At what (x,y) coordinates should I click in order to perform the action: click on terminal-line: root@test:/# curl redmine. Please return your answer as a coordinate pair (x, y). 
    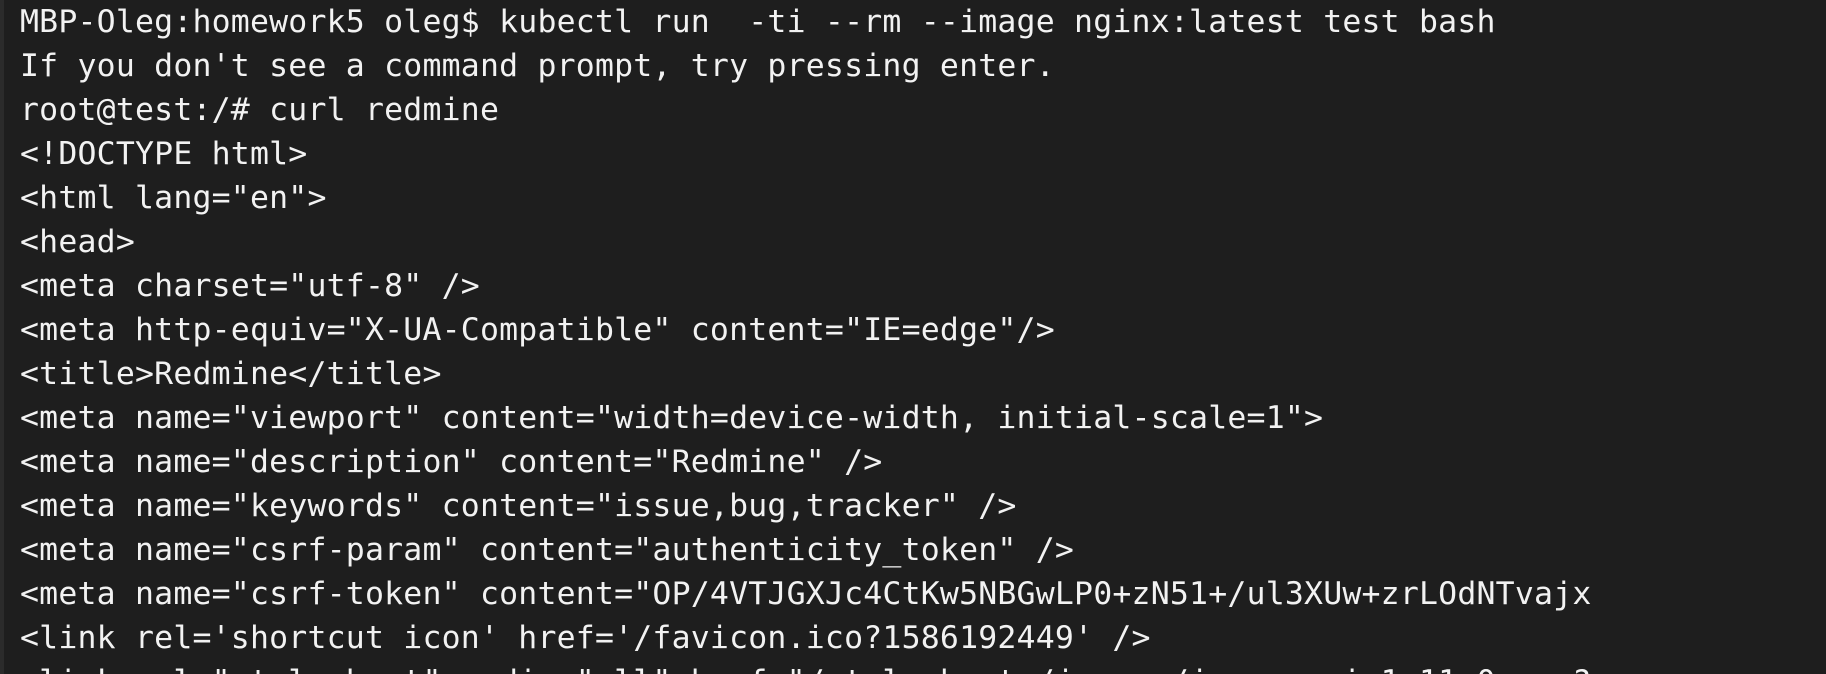
    Looking at the image, I should click on (260, 110).